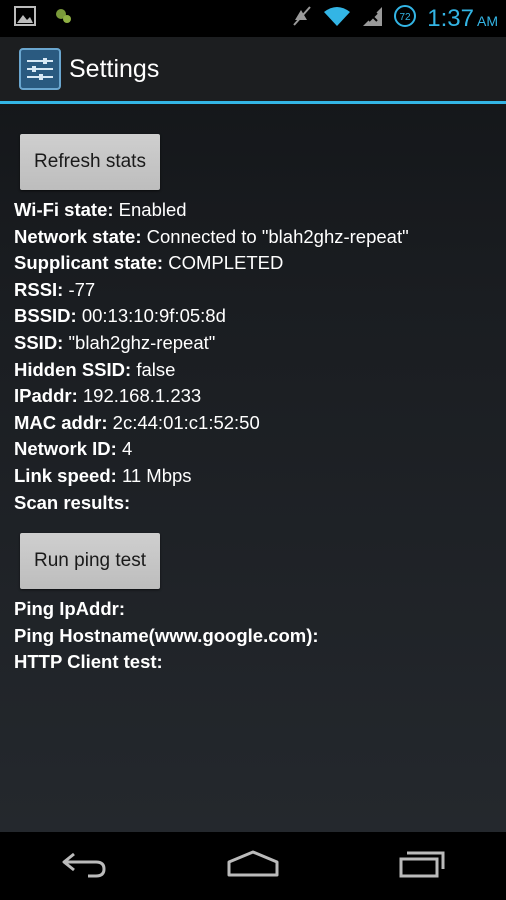 The width and height of the screenshot is (506, 900). Describe the element at coordinates (55, 289) in the screenshot. I see `info-row-rssi: RSSI: -77` at that location.